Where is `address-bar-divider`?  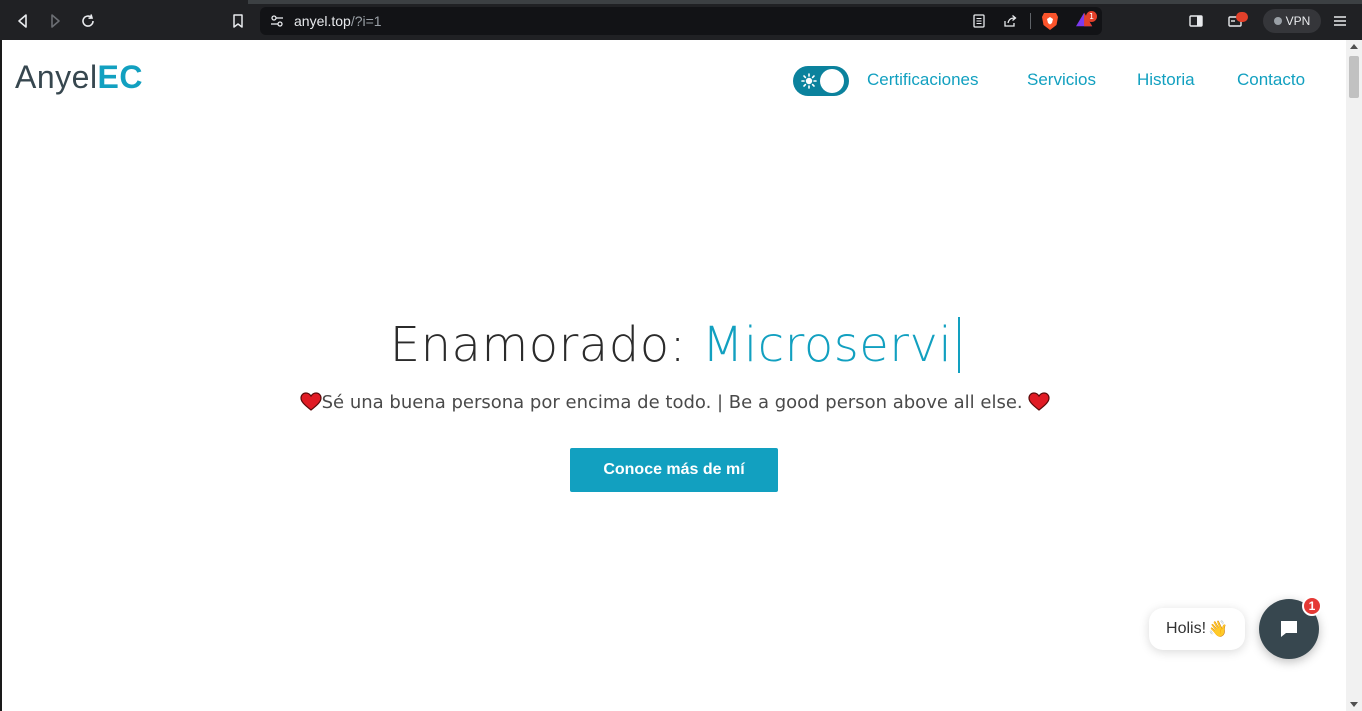 address-bar-divider is located at coordinates (1030, 21).